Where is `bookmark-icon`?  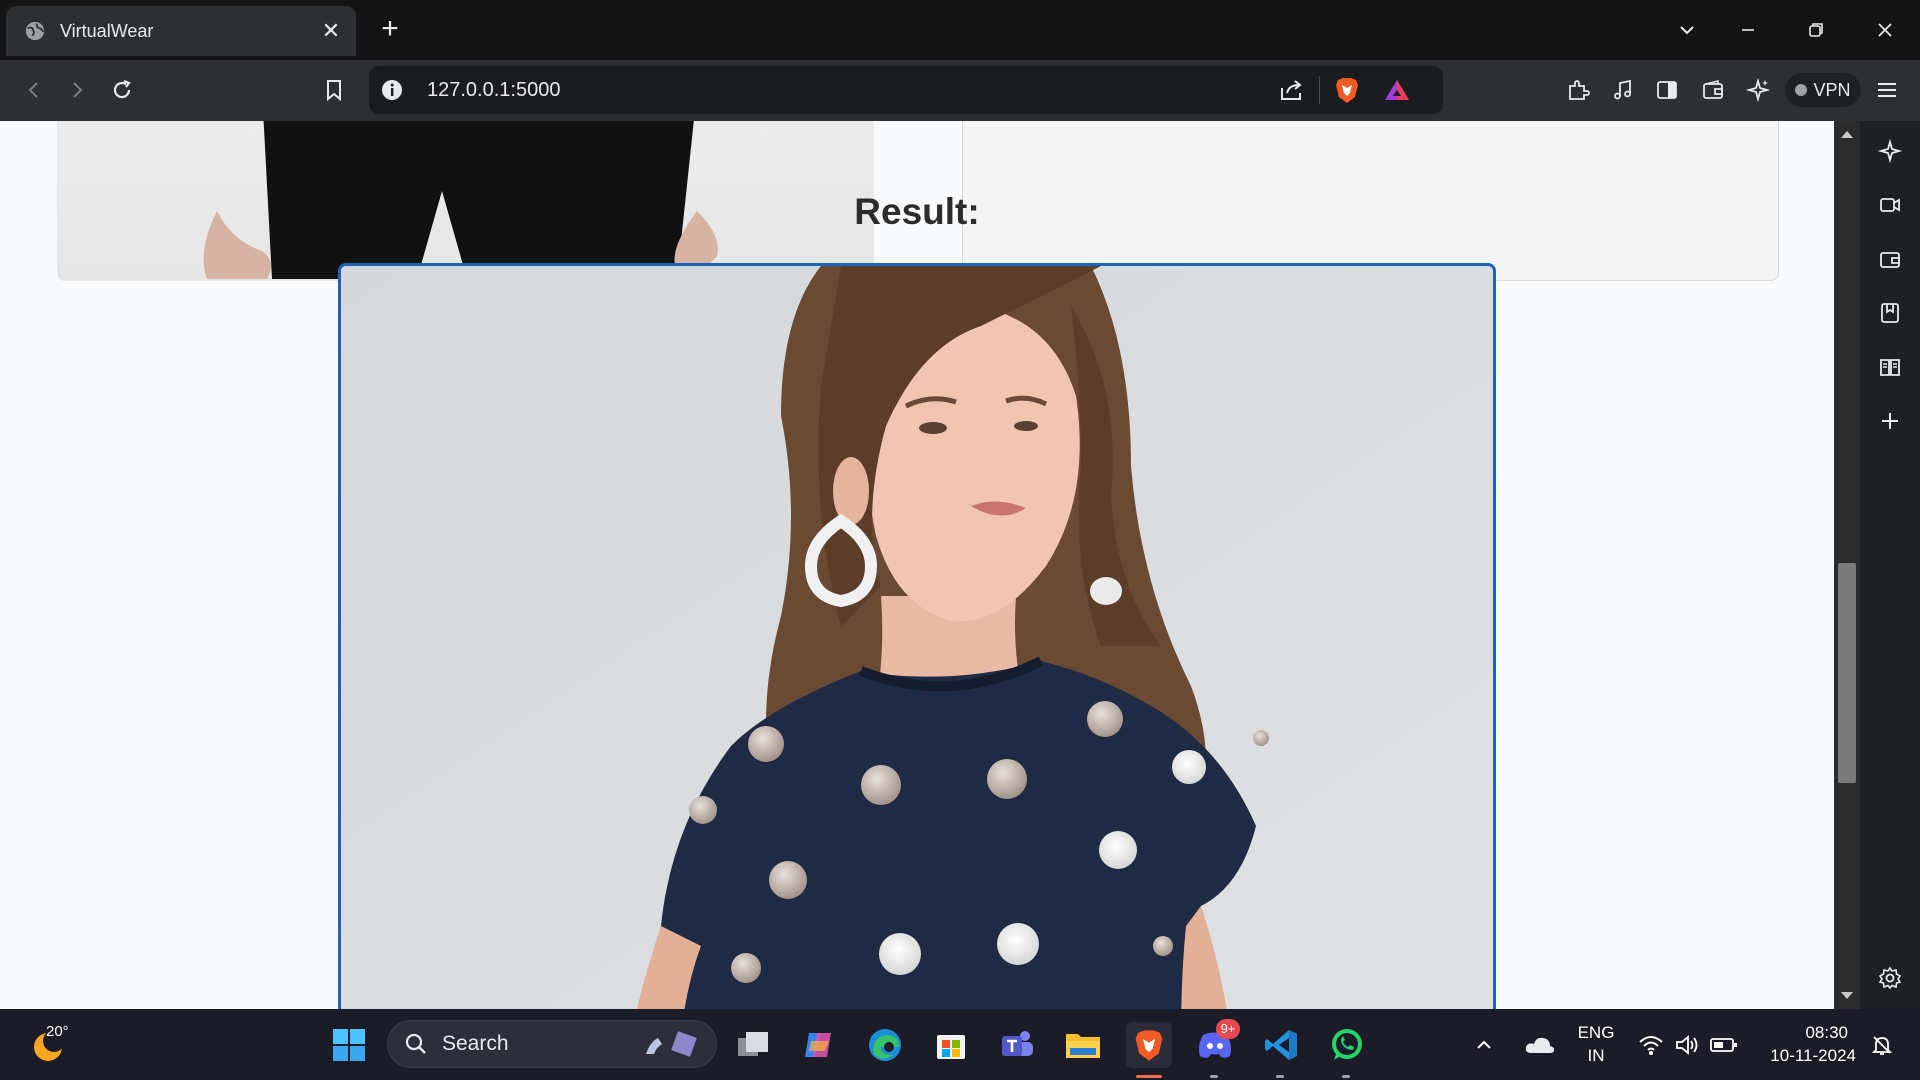
bookmark-icon is located at coordinates (334, 90).